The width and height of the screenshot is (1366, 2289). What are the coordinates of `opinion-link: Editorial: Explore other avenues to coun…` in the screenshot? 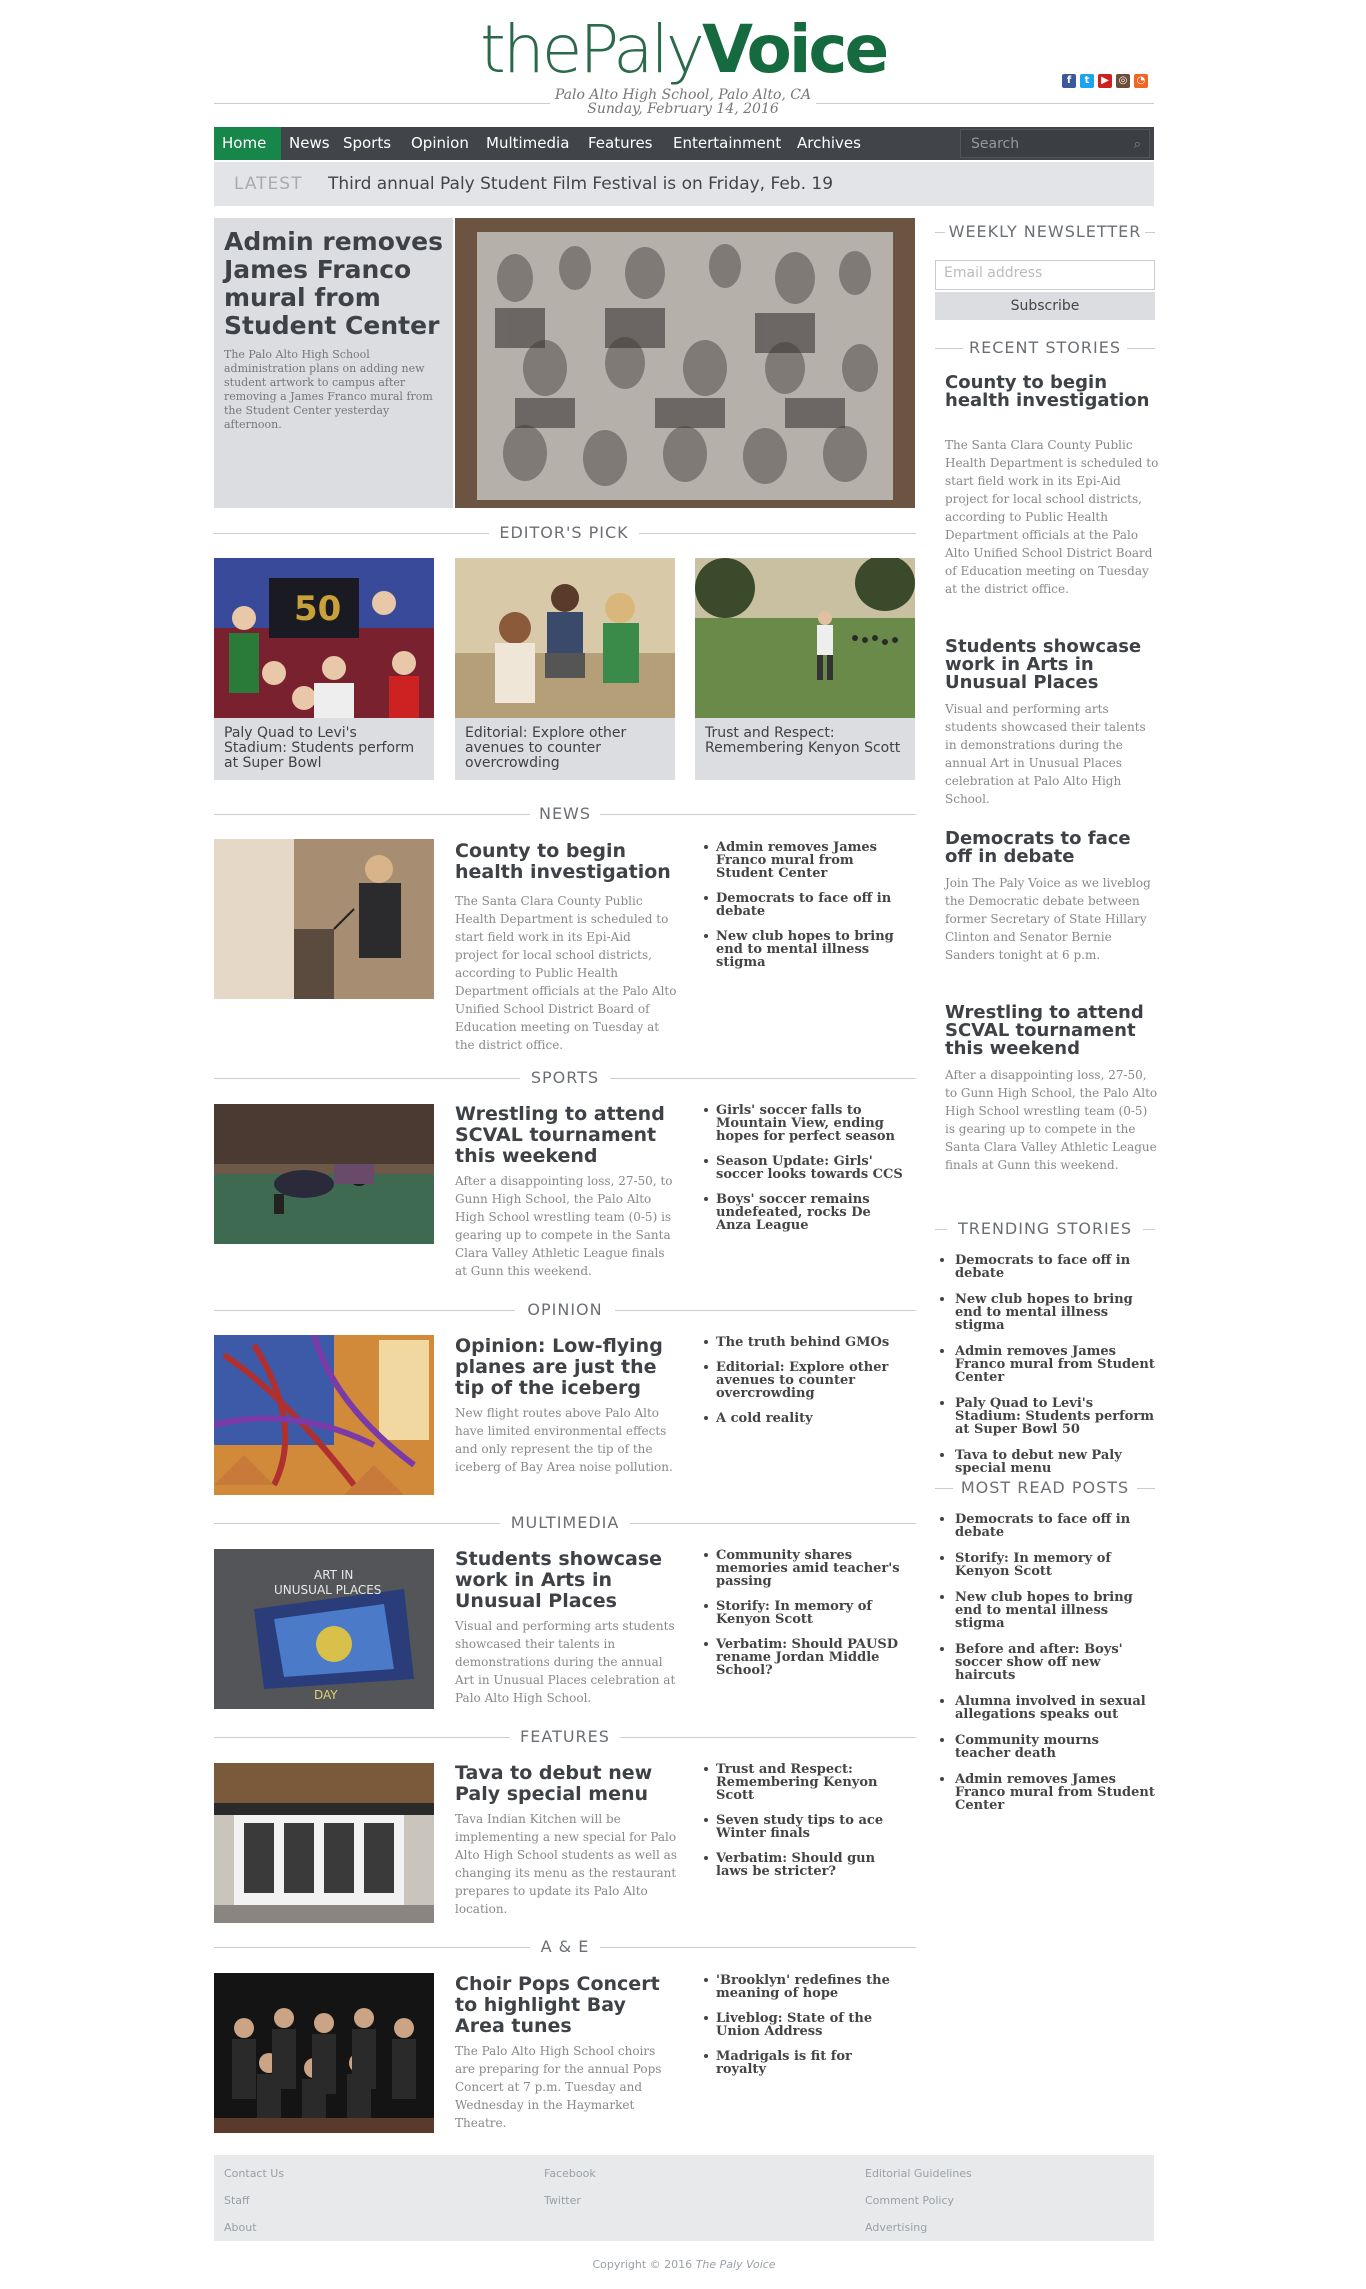 It's located at (802, 1380).